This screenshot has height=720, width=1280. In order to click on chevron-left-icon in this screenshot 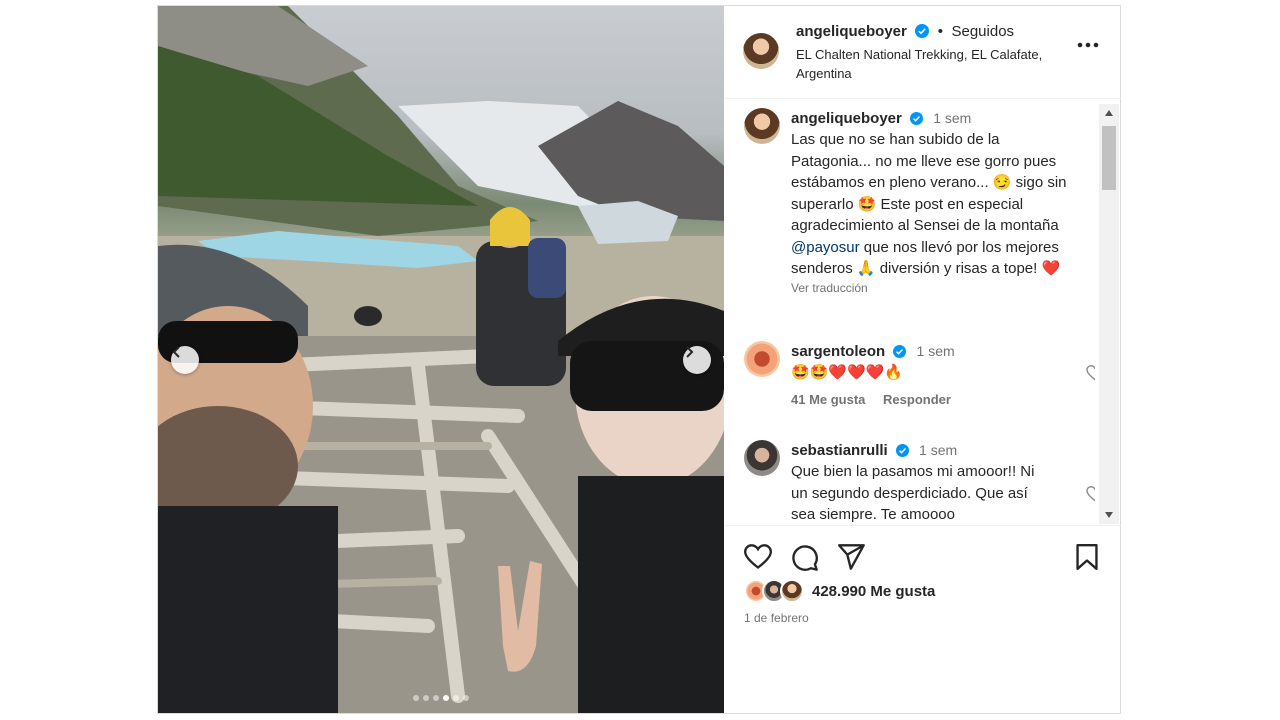, I will do `click(176, 352)`.